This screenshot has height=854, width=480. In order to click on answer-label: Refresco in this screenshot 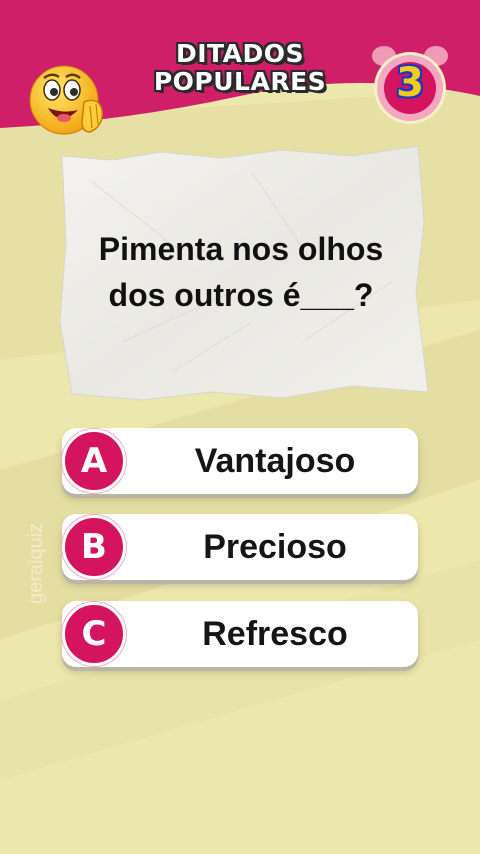, I will do `click(275, 634)`.